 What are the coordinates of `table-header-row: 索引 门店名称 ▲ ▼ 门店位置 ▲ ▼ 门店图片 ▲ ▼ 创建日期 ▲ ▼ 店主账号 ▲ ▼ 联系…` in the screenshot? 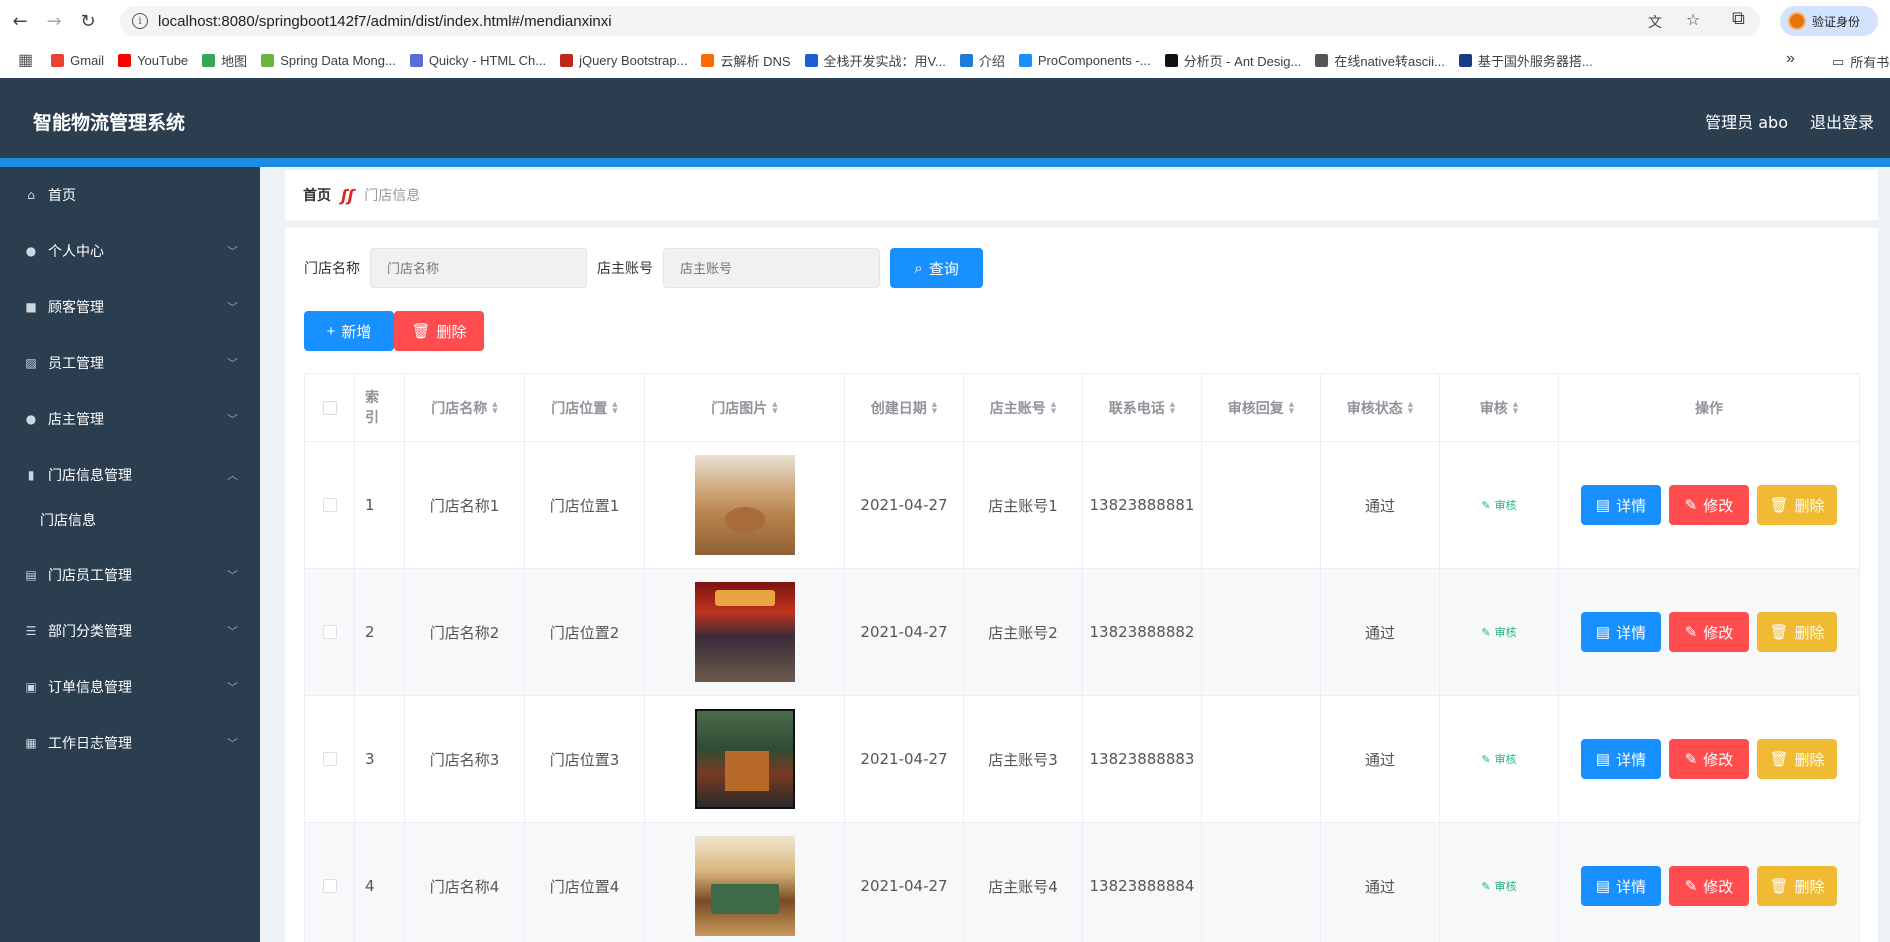 It's located at (1082, 408).